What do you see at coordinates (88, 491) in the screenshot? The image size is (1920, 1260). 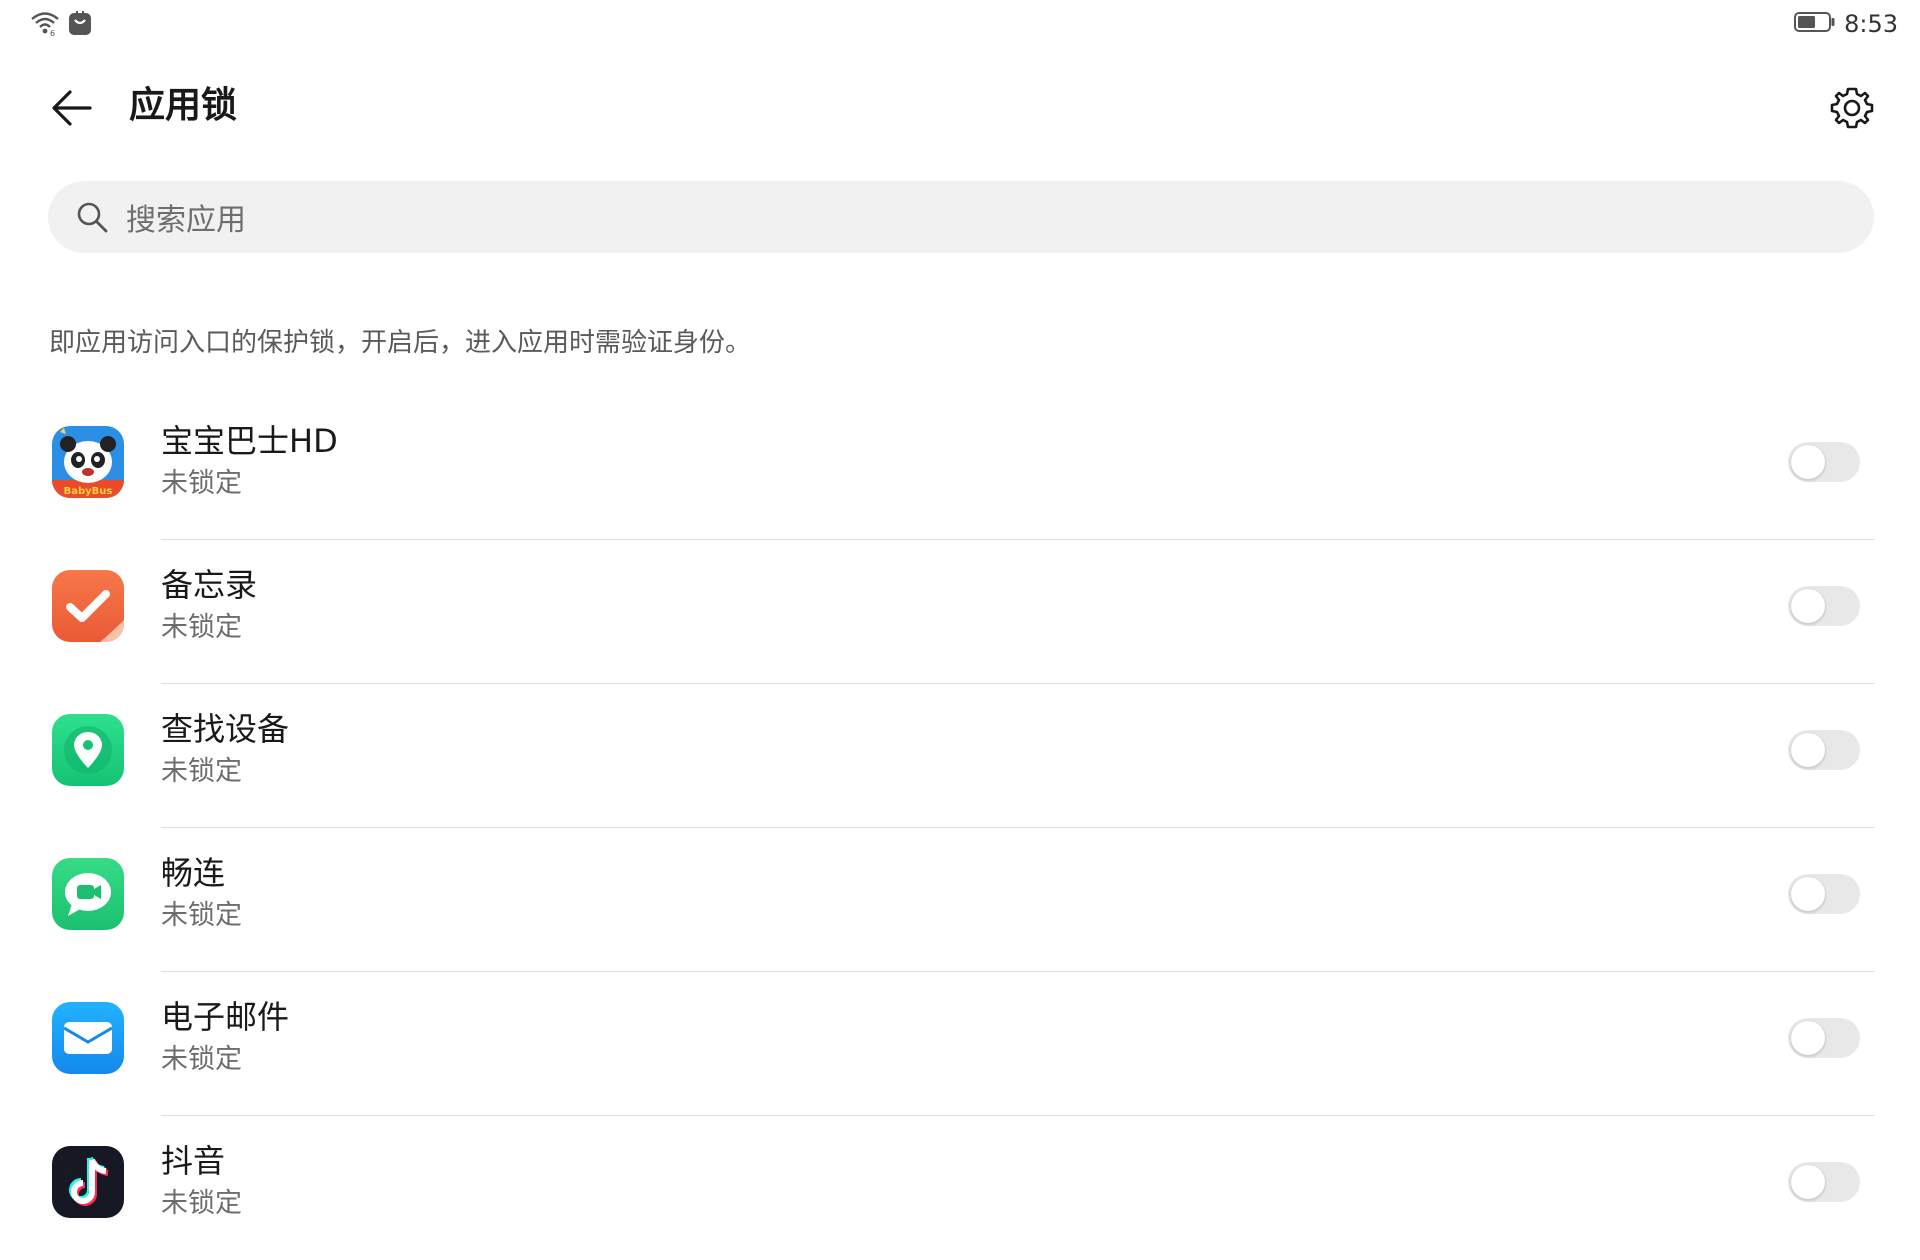 I see `svg-text: BabyBus` at bounding box center [88, 491].